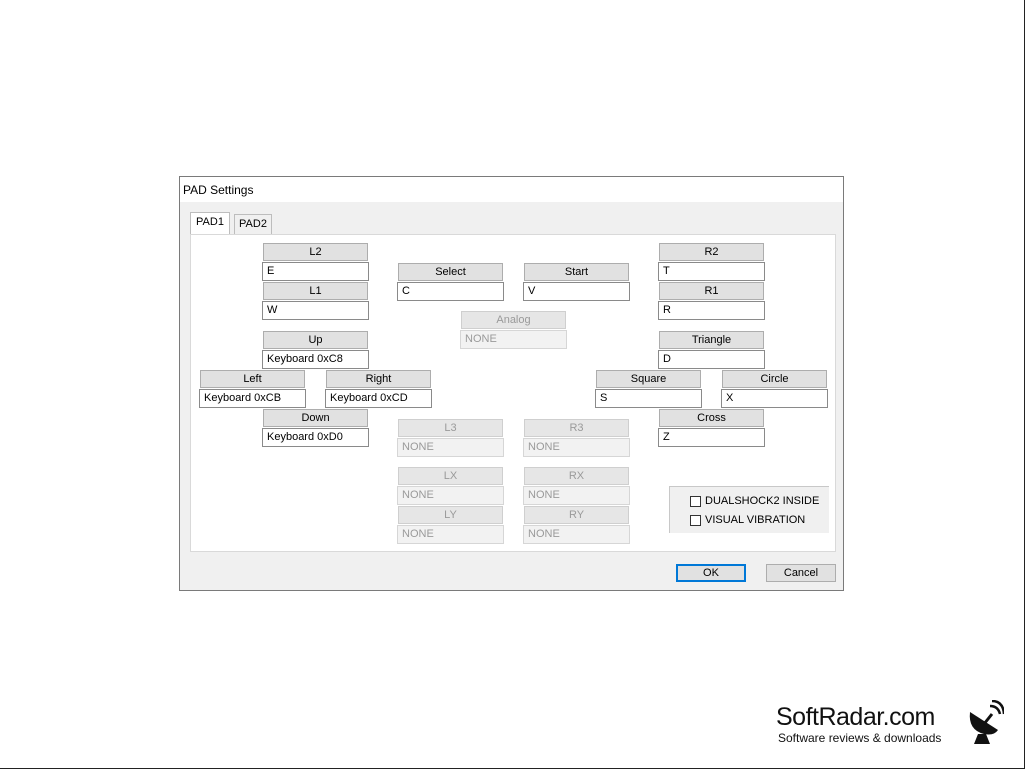 Image resolution: width=1025 pixels, height=769 pixels. I want to click on up-button: Up, so click(315, 340).